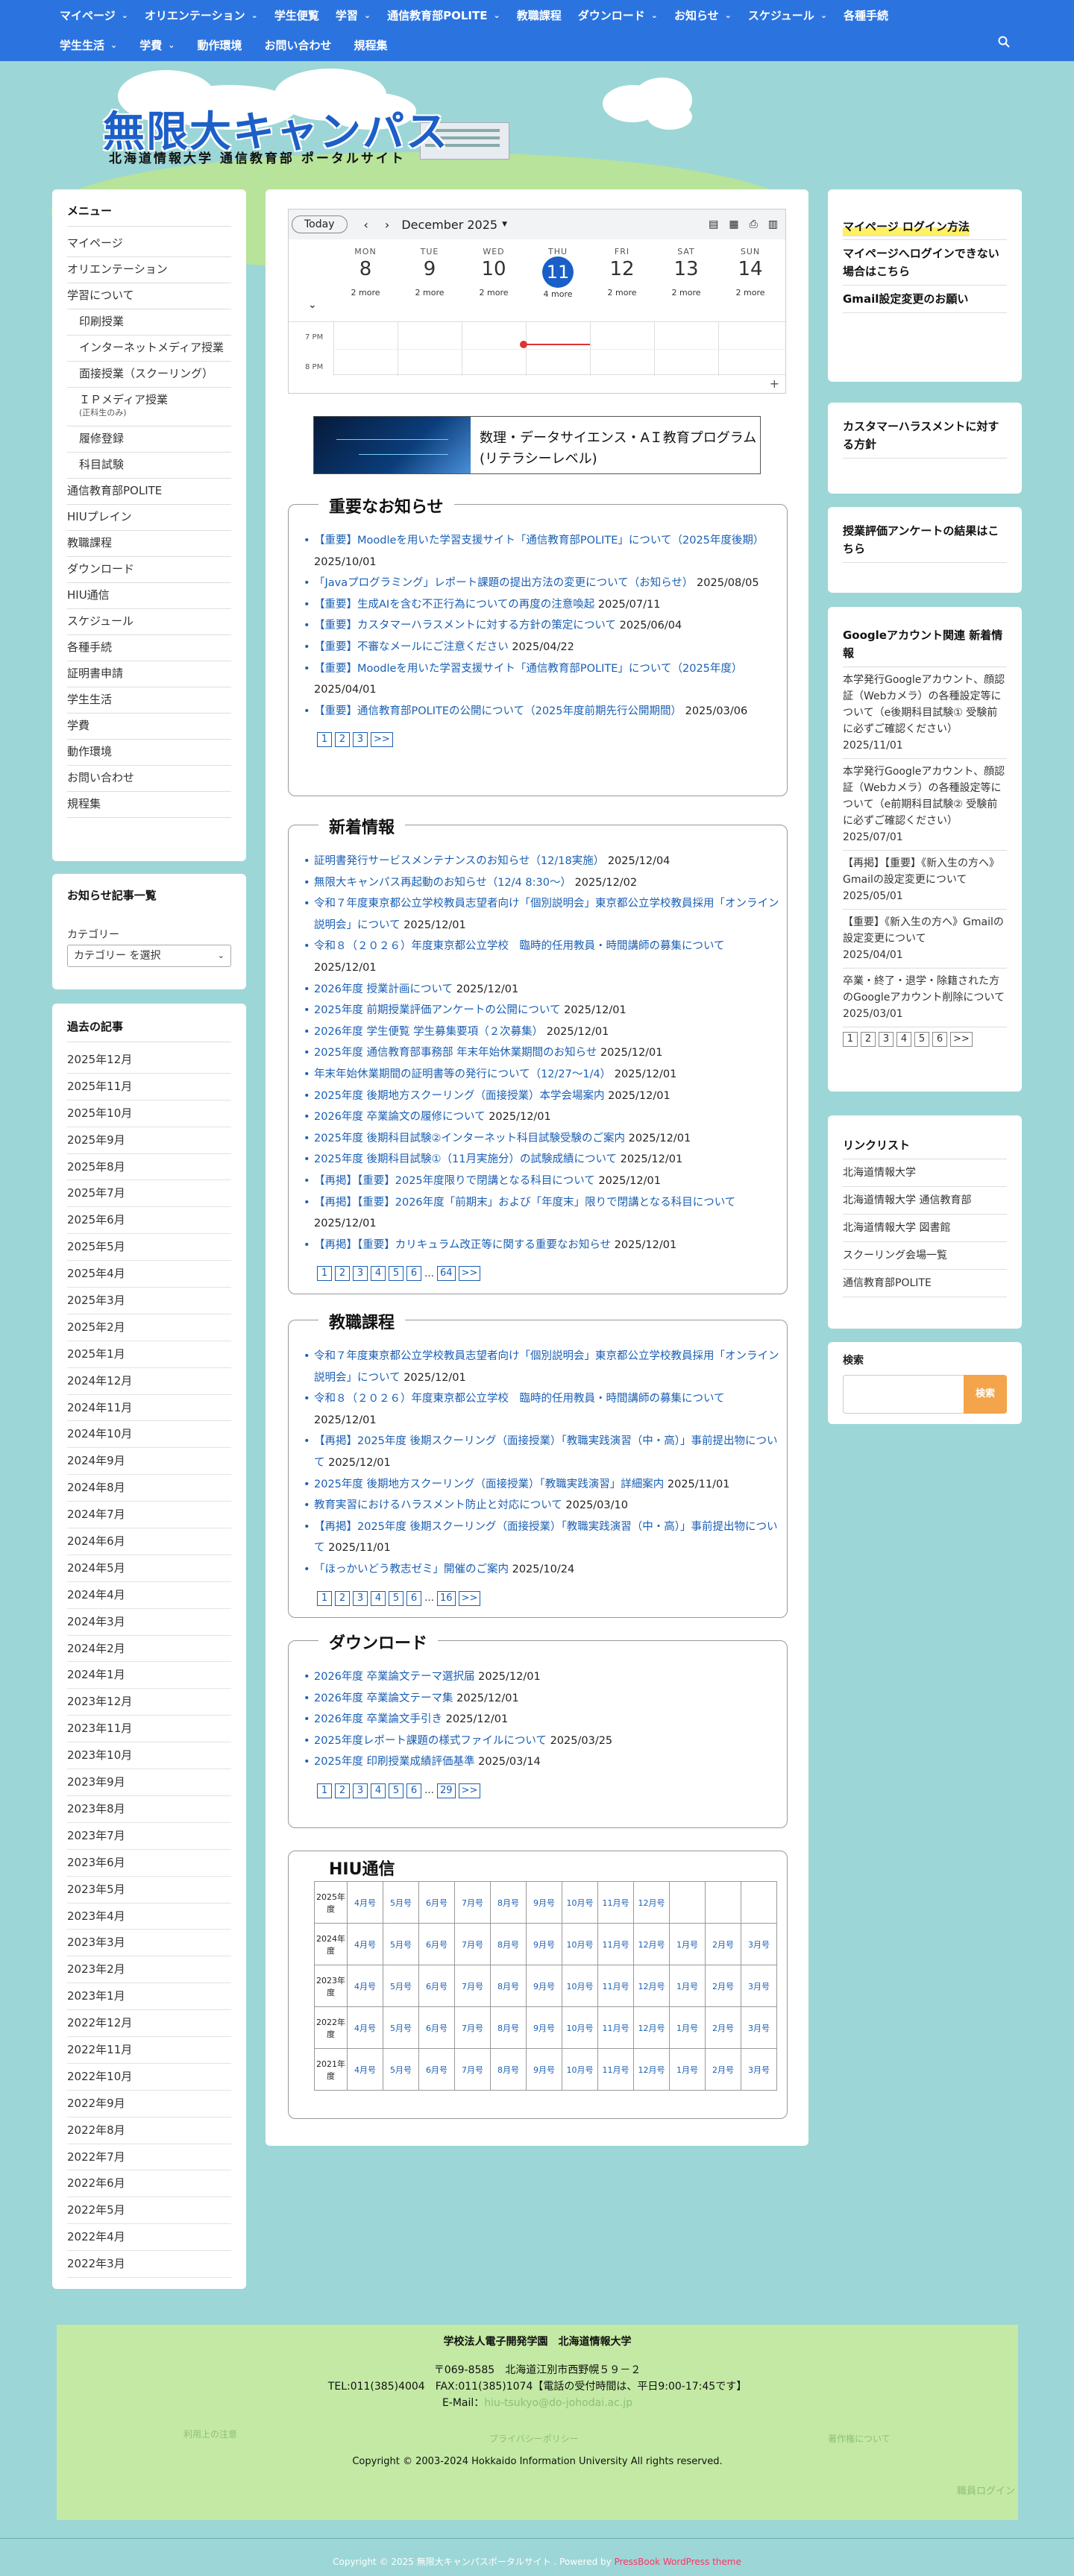 The width and height of the screenshot is (1074, 2576). Describe the element at coordinates (149, 1167) in the screenshot. I see `archive-item: 2025年8月` at that location.